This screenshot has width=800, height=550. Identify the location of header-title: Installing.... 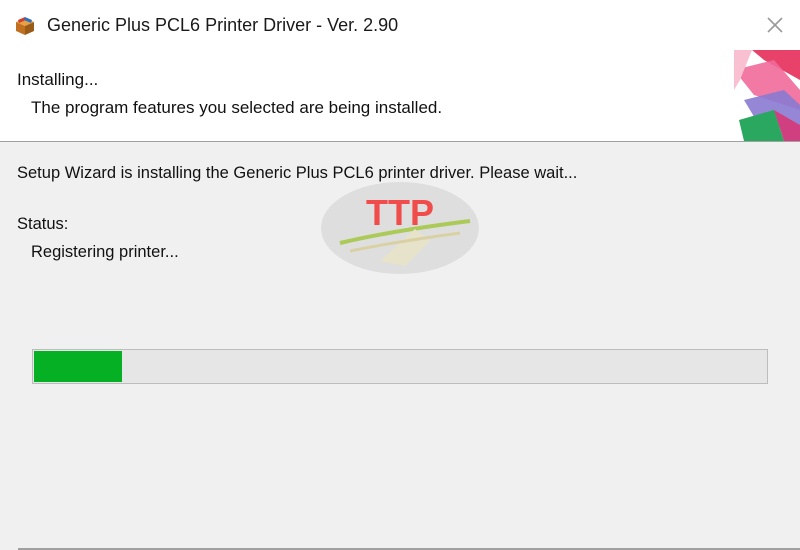
(58, 79).